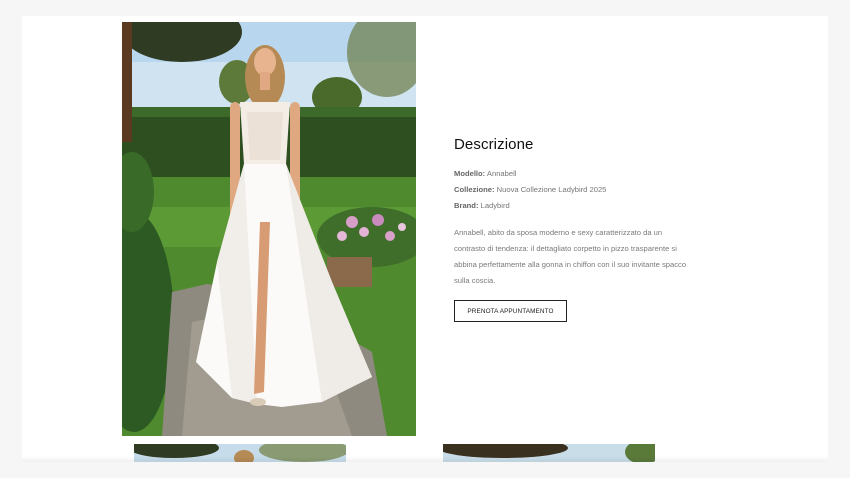 The width and height of the screenshot is (850, 478). What do you see at coordinates (425, 459) in the screenshot?
I see `bottom-shadow` at bounding box center [425, 459].